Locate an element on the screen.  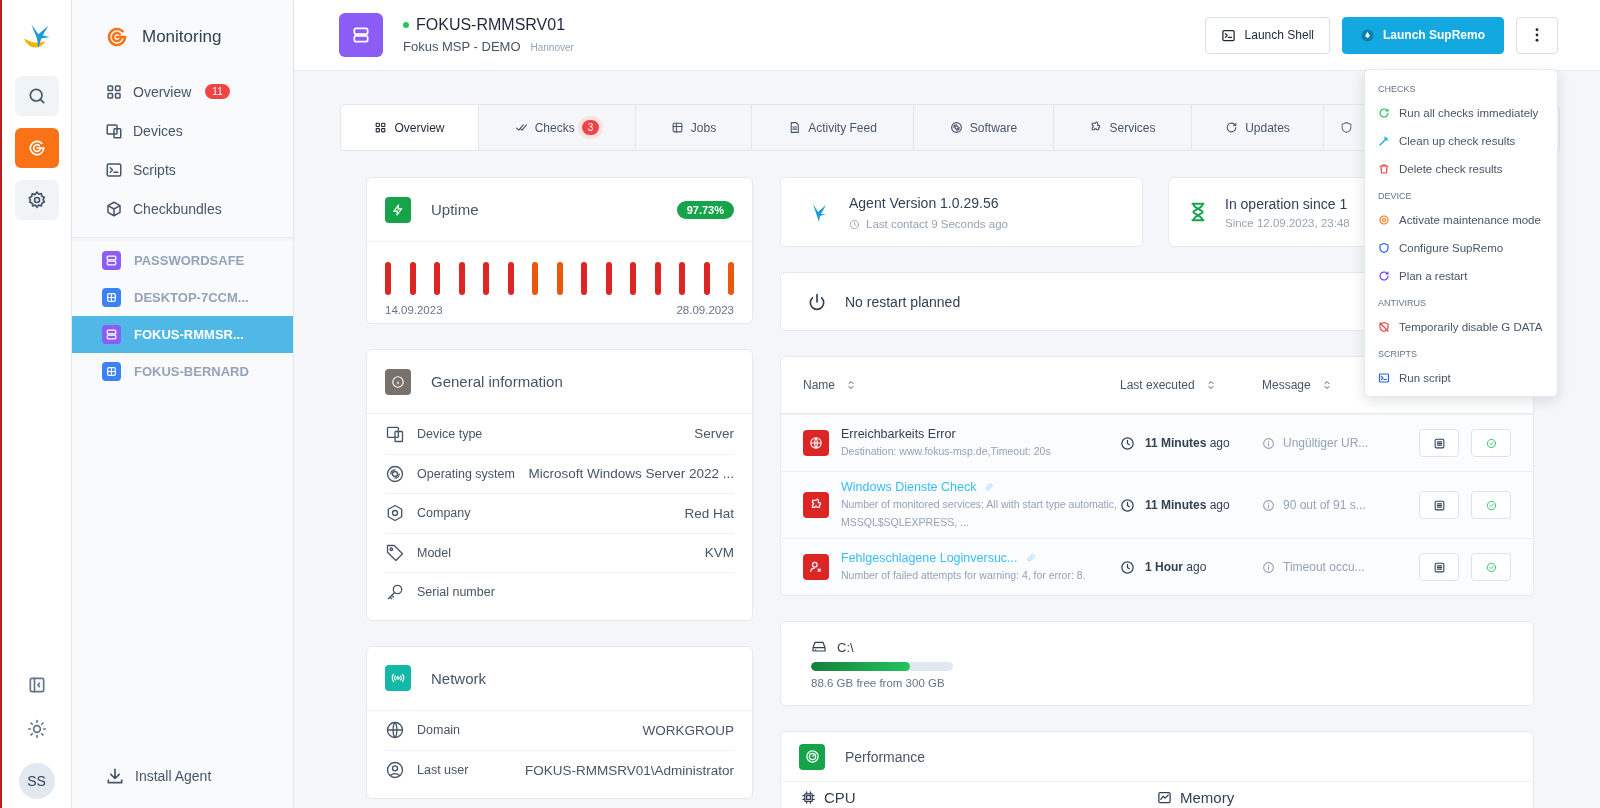
settings-icon is located at coordinates (36, 200).